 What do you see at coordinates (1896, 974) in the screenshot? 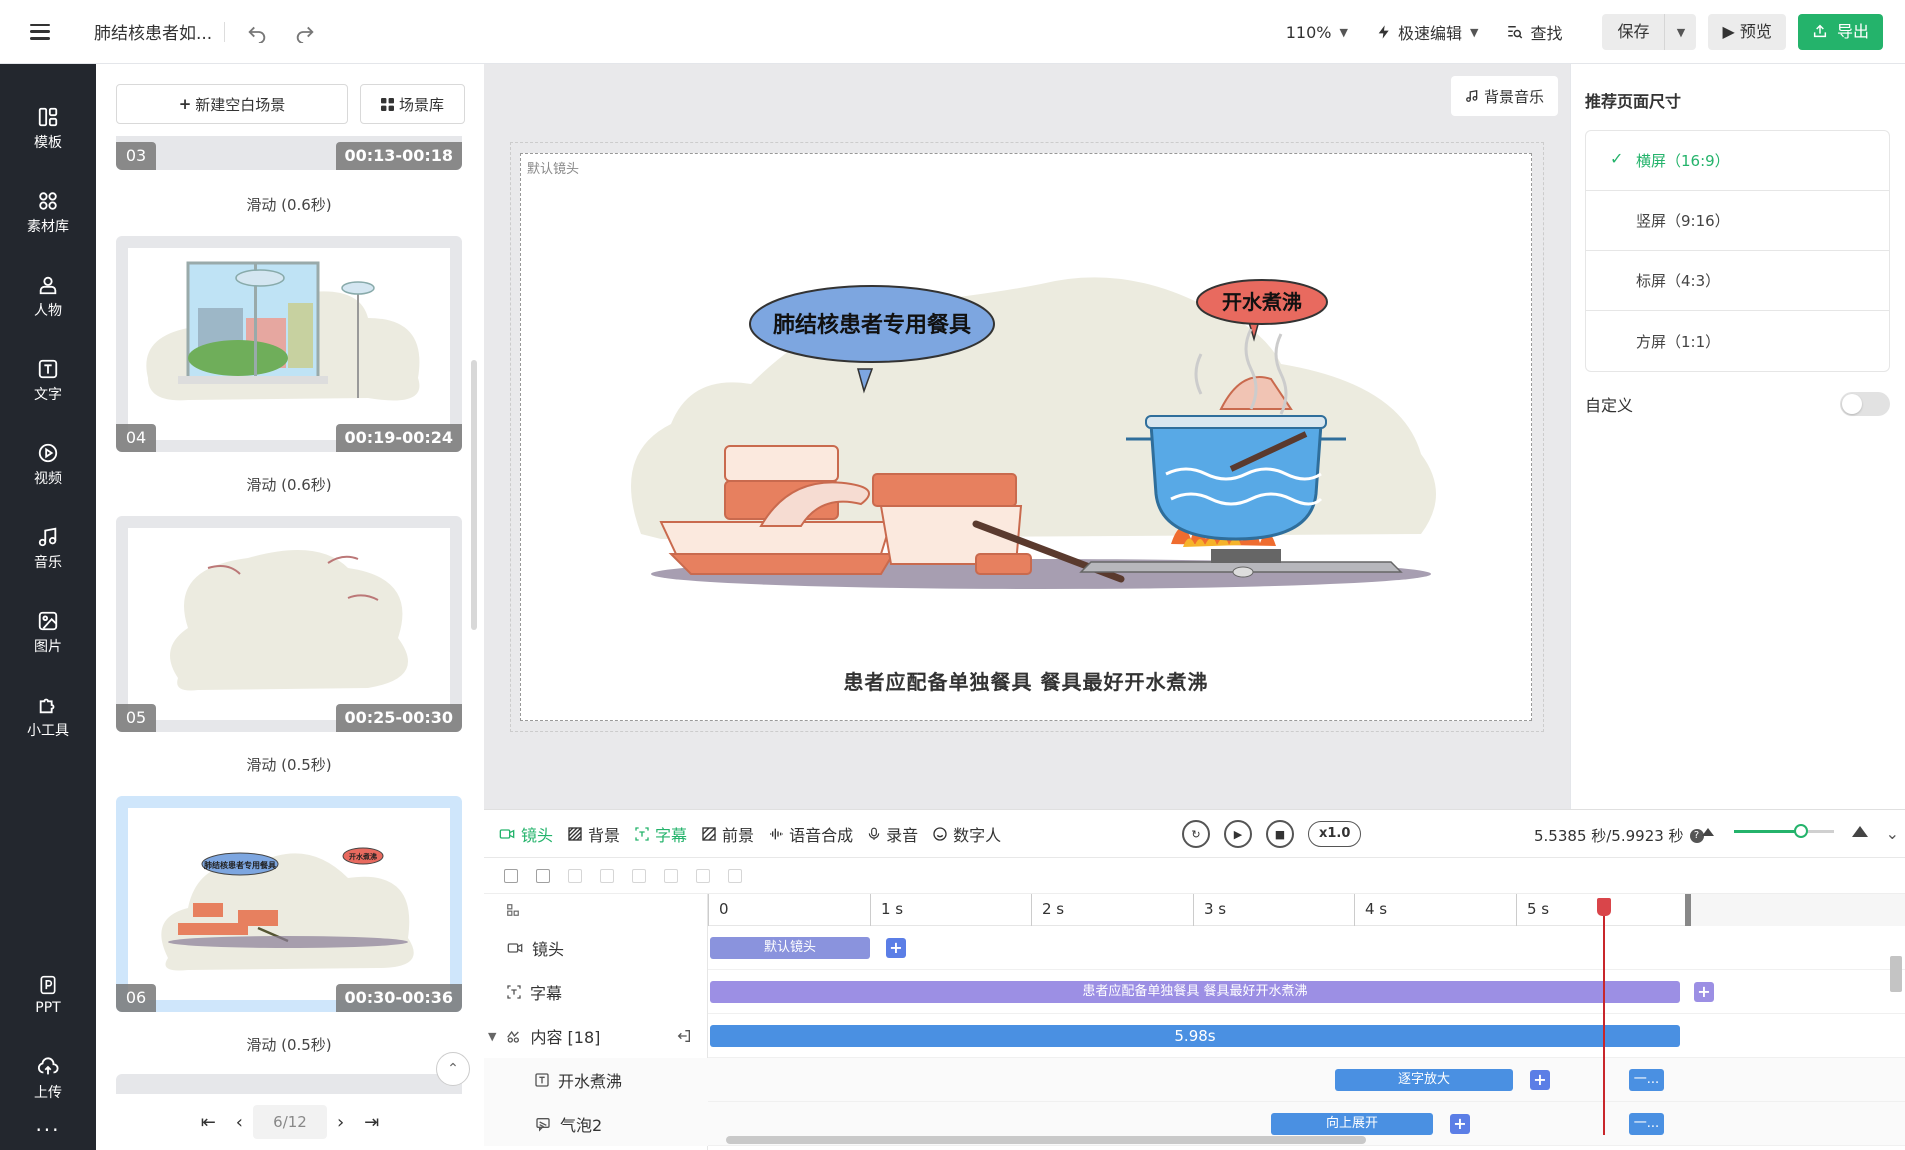
I see `vscroll-thumb` at bounding box center [1896, 974].